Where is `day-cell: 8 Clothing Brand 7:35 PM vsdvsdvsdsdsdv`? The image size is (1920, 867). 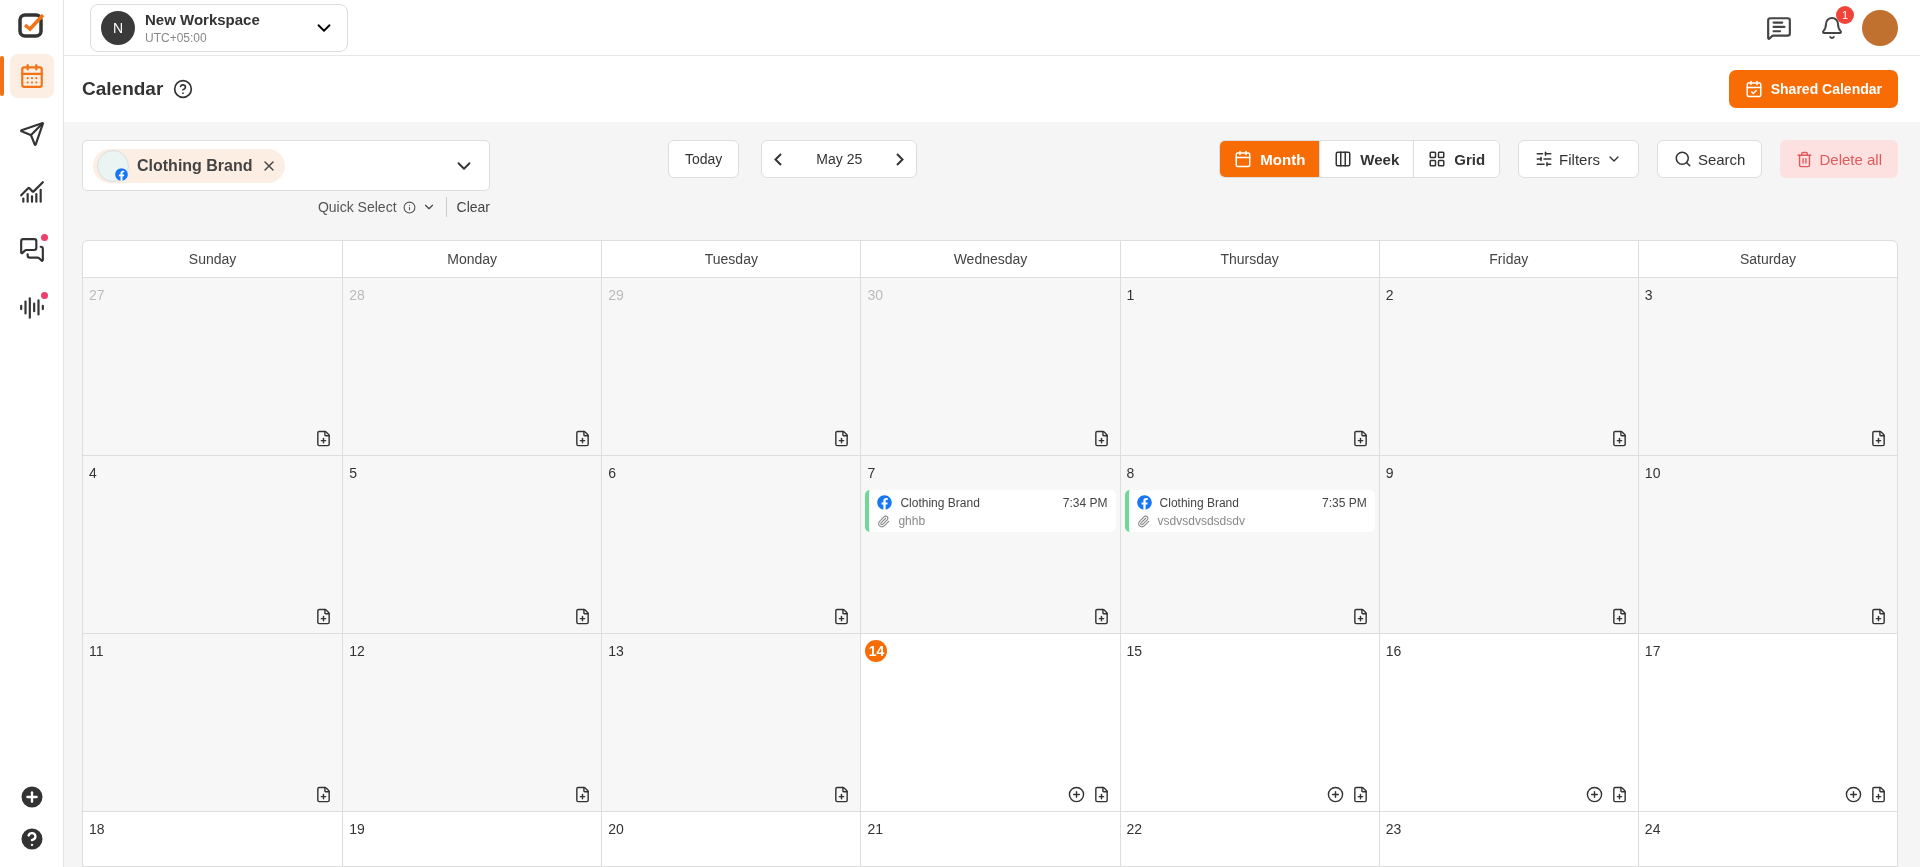
day-cell: 8 Clothing Brand 7:35 PM vsdvsdvsdsdsdv is located at coordinates (1249, 544).